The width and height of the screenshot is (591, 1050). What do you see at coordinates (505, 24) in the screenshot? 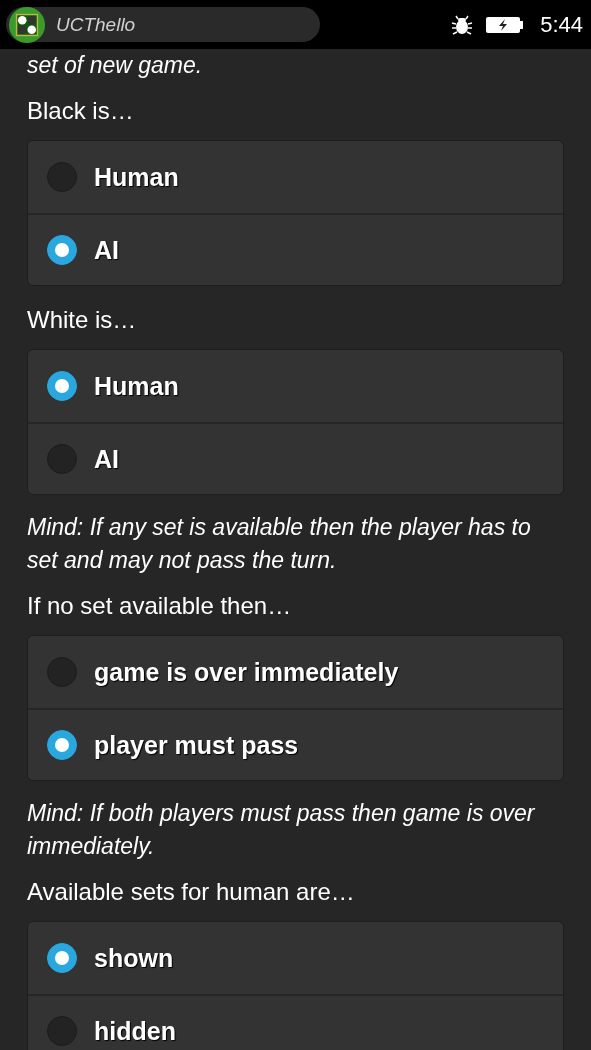
I see `battery-icon` at bounding box center [505, 24].